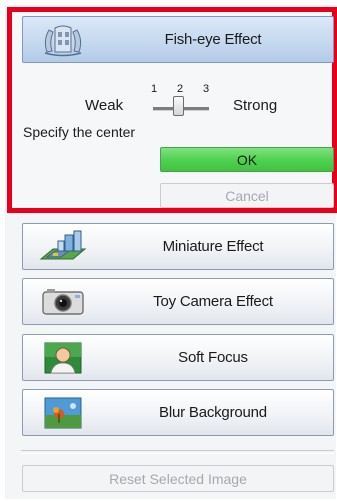 The height and width of the screenshot is (501, 337). Describe the element at coordinates (154, 89) in the screenshot. I see `slider-tick-1: 1` at that location.